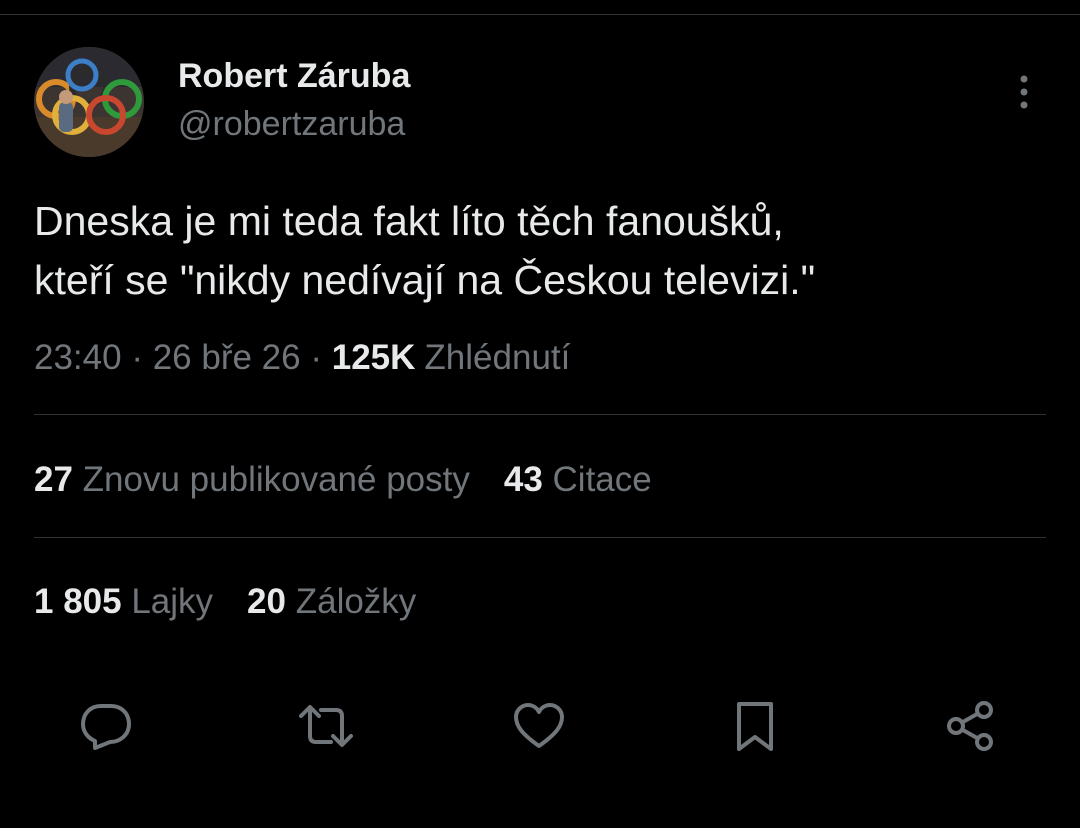 This screenshot has height=828, width=1080. I want to click on reposts-count: 27, so click(53, 479).